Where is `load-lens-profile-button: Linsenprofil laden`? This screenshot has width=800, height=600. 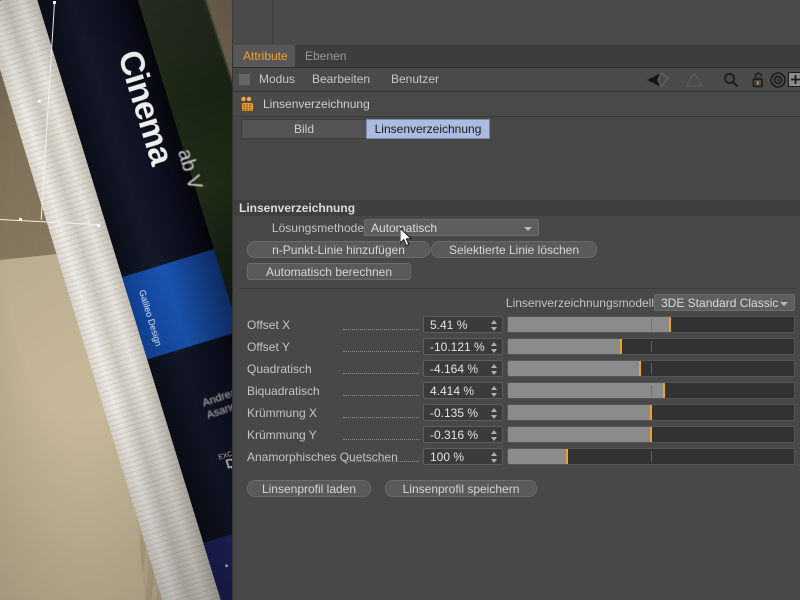
load-lens-profile-button: Linsenprofil laden is located at coordinates (309, 488).